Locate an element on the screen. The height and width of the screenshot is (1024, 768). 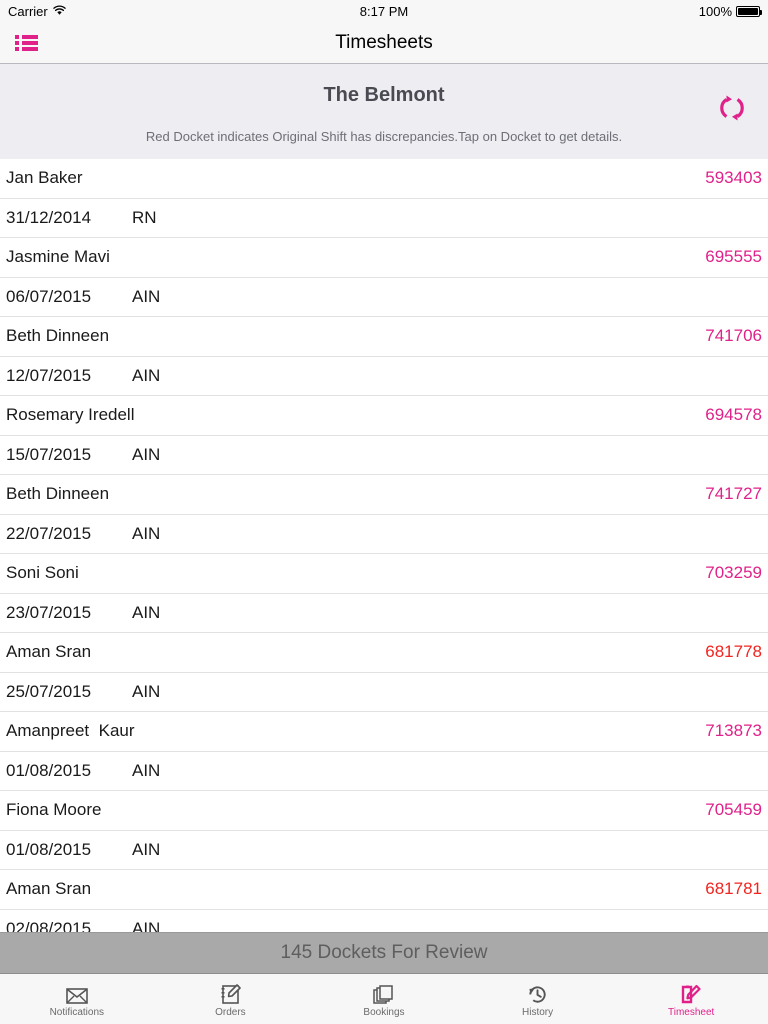
table-row: Beth Dinneen 741706 is located at coordinates (384, 337).